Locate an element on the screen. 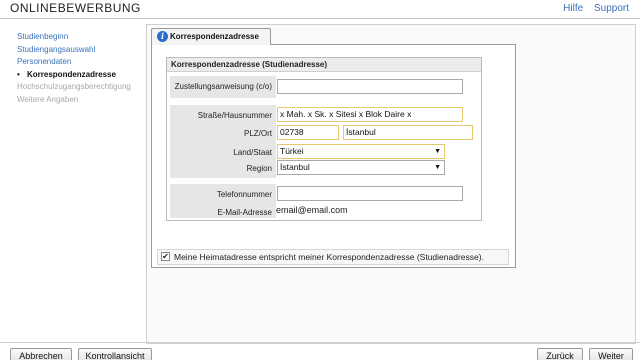 The image size is (640, 360). region-select: İstanbul ▼ is located at coordinates (361, 167).